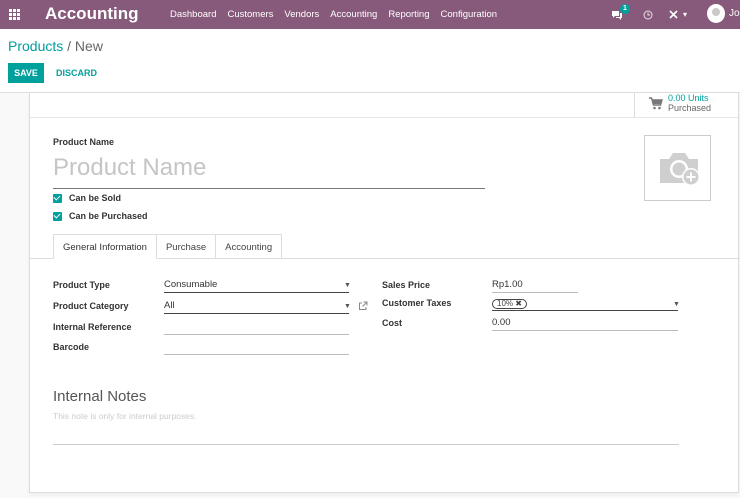 This screenshot has width=740, height=498. I want to click on product-type-label: Product Type, so click(81, 285).